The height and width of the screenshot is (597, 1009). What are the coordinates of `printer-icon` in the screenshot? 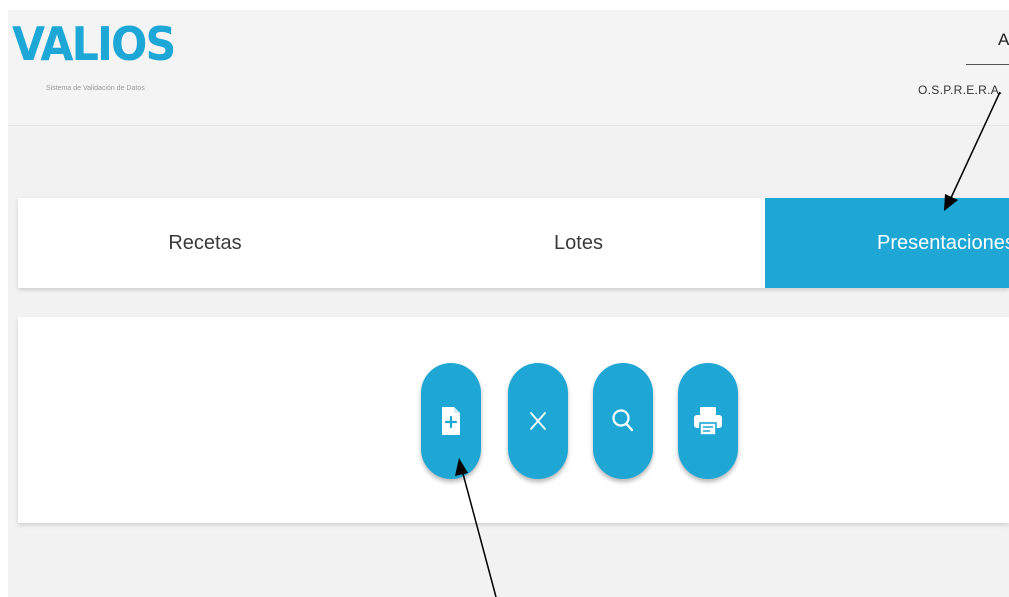 It's located at (708, 421).